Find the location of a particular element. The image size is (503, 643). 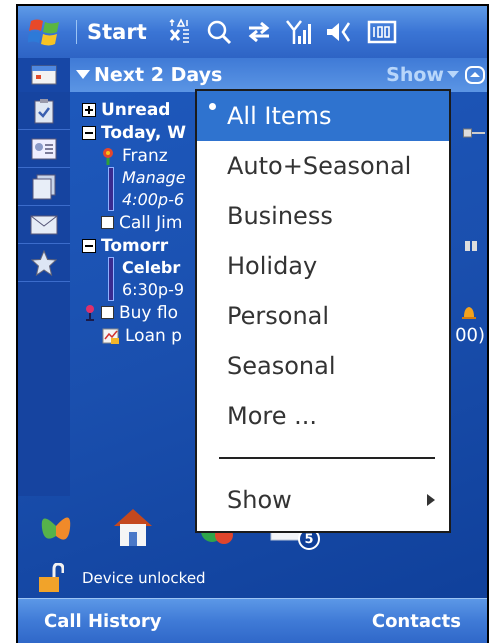

appointment-time: 6:30p-9 is located at coordinates (153, 290).